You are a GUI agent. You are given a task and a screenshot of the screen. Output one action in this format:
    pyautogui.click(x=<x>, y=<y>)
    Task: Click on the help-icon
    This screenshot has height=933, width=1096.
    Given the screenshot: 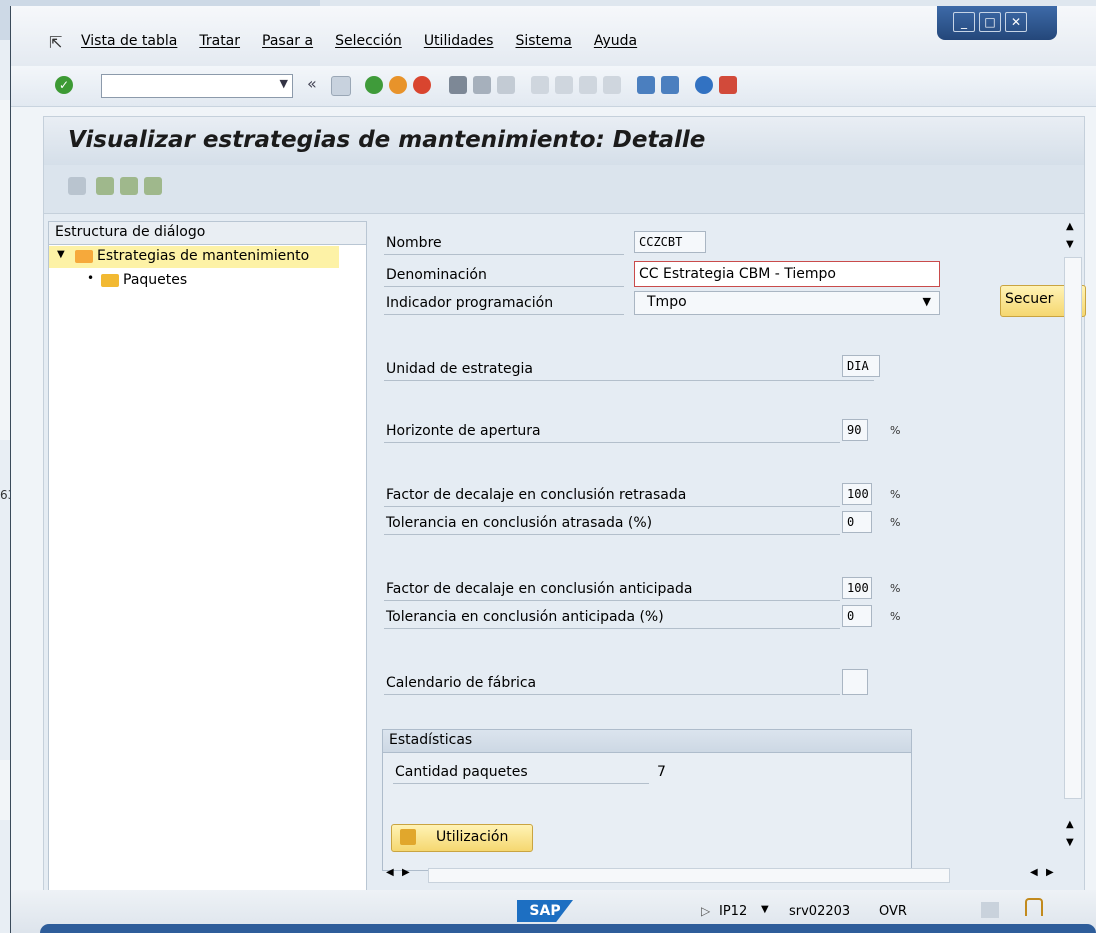 What is the action you would take?
    pyautogui.click(x=704, y=85)
    